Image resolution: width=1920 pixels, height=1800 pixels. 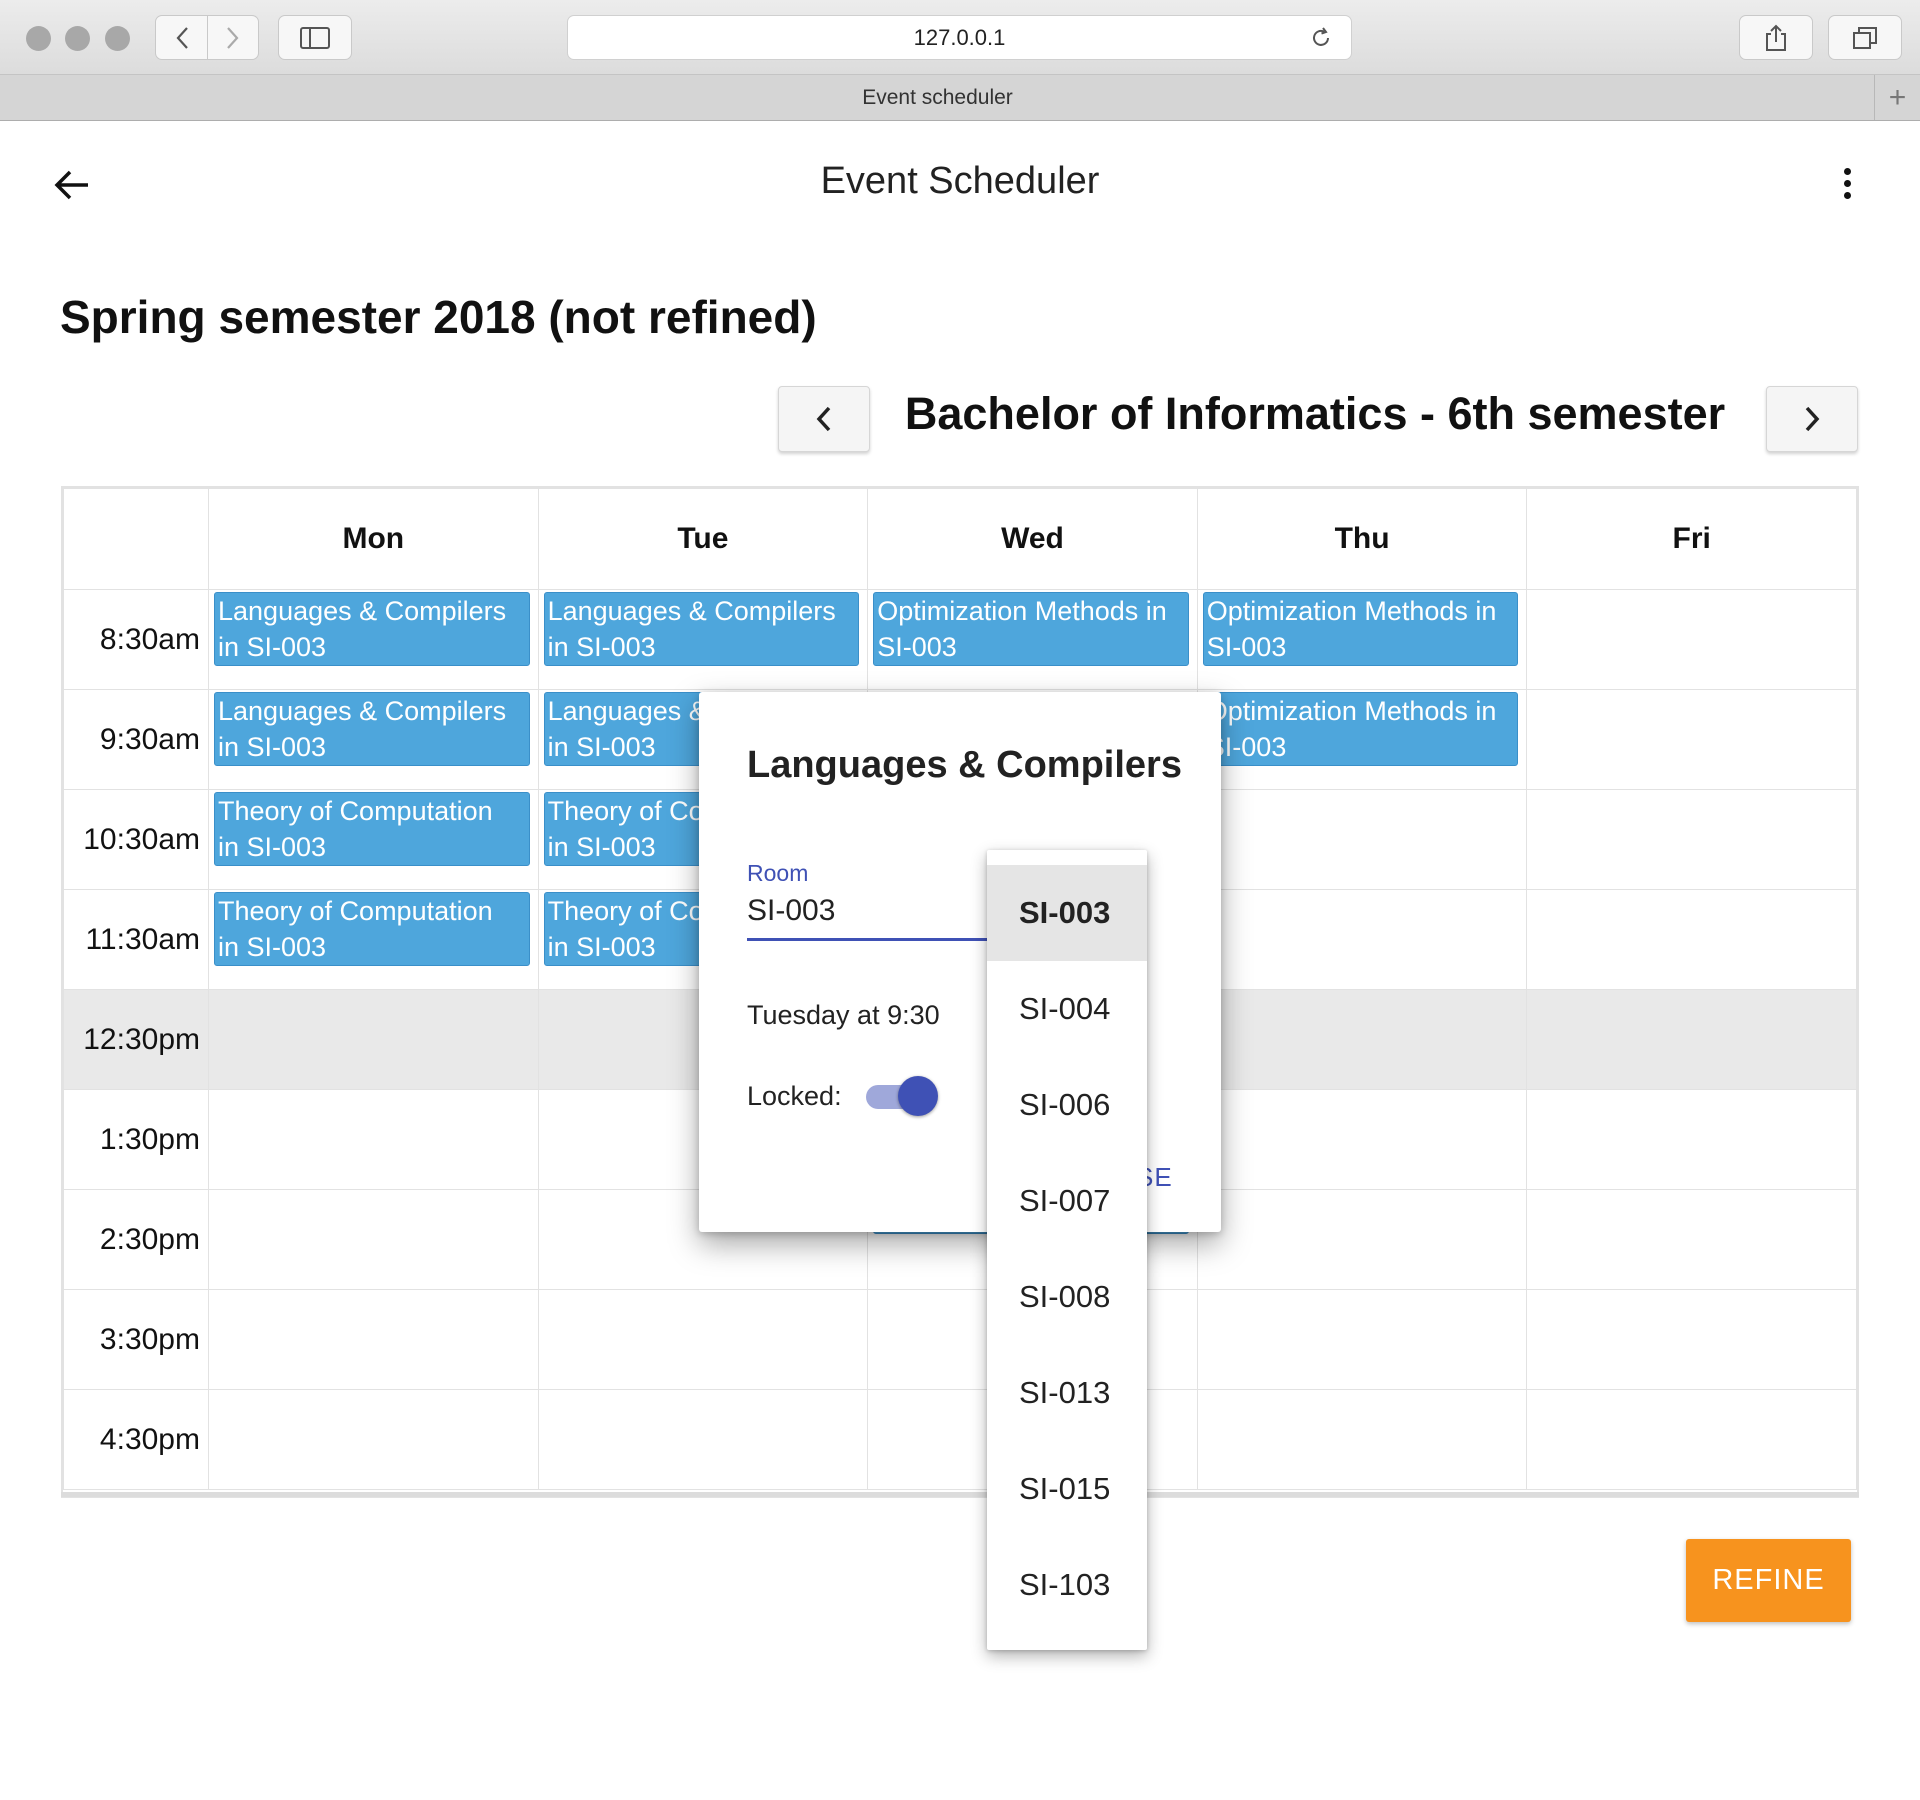 I want to click on dialog-title: Languages & Compilers, so click(x=964, y=765).